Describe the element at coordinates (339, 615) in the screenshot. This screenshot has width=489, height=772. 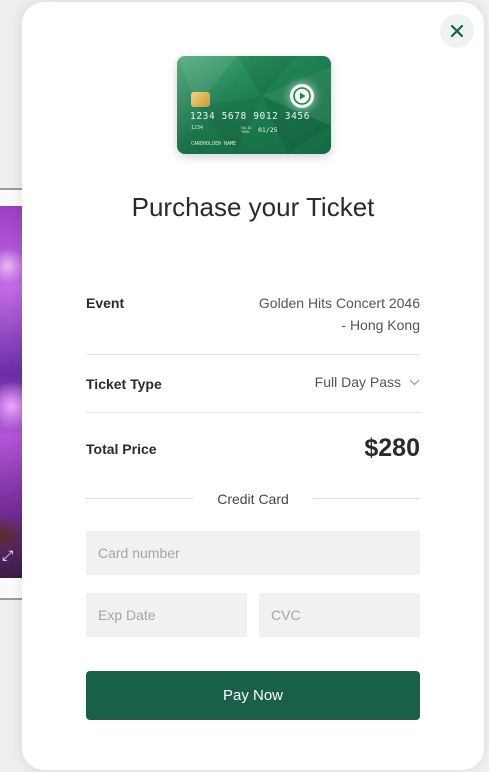
I see `cvc-input` at that location.